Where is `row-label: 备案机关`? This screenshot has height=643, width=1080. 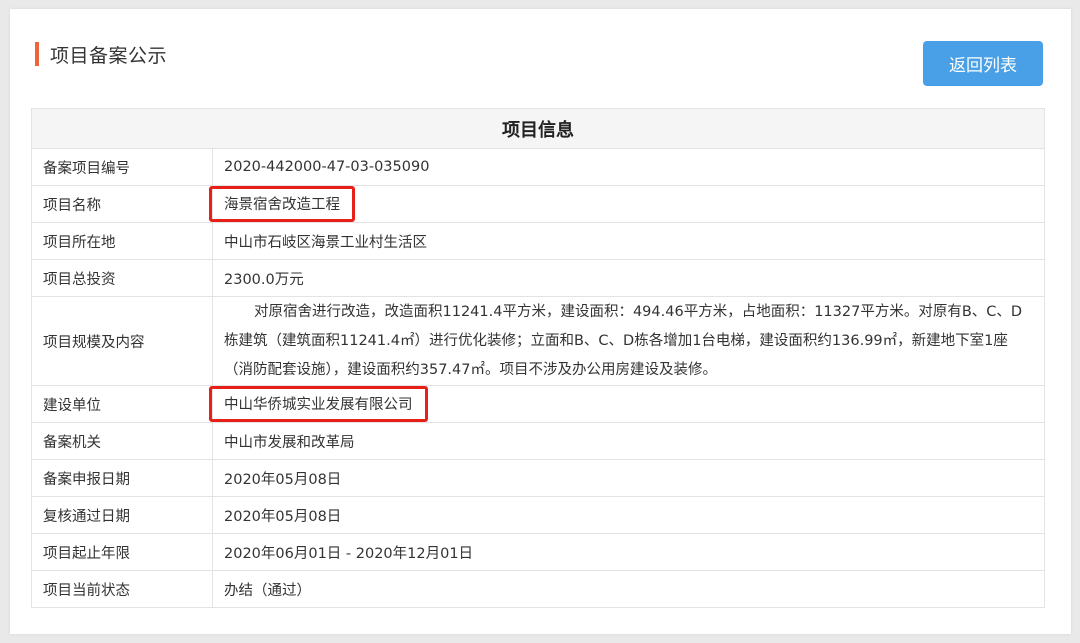
row-label: 备案机关 is located at coordinates (122, 441).